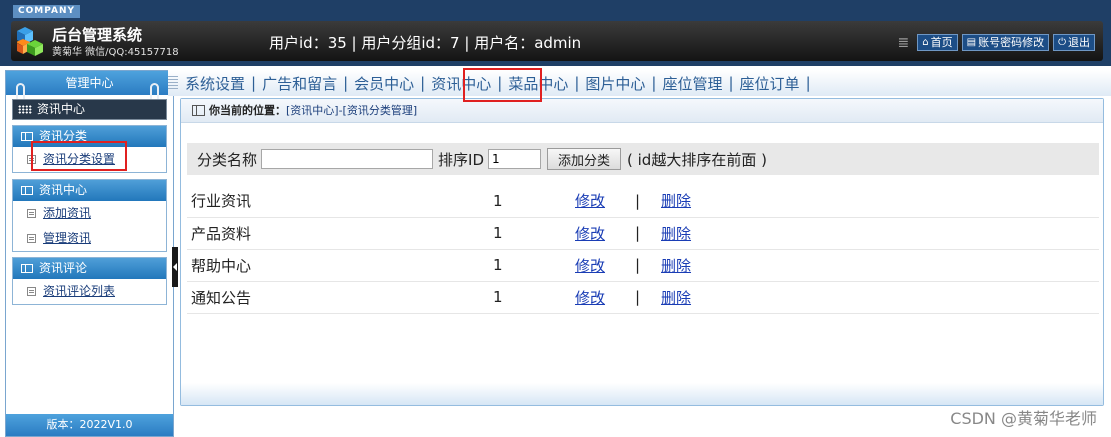 This screenshot has height=437, width=1111. Describe the element at coordinates (46, 11) in the screenshot. I see `company-badge: COMPANY` at that location.